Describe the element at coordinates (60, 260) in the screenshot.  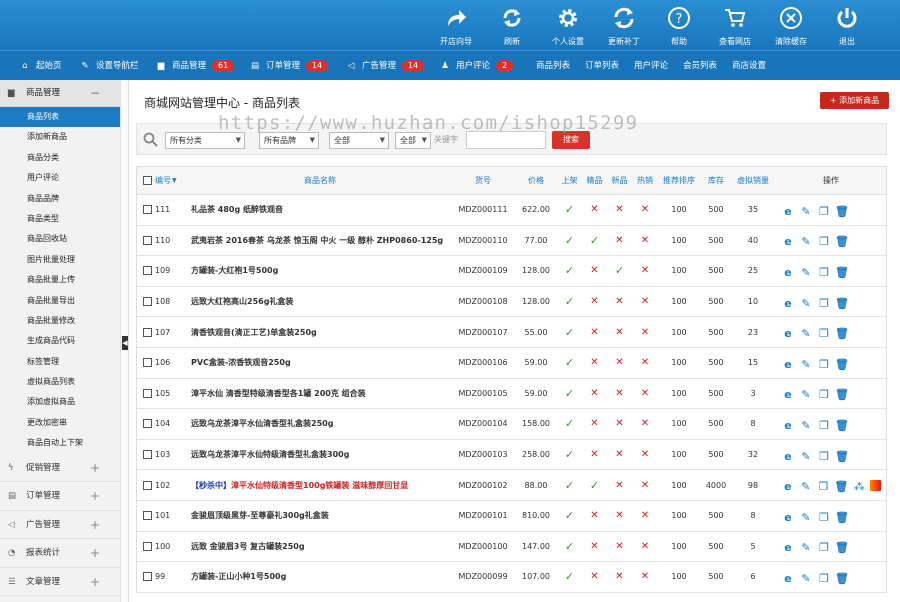
I see `sidebar-item: 图片批量处理` at that location.